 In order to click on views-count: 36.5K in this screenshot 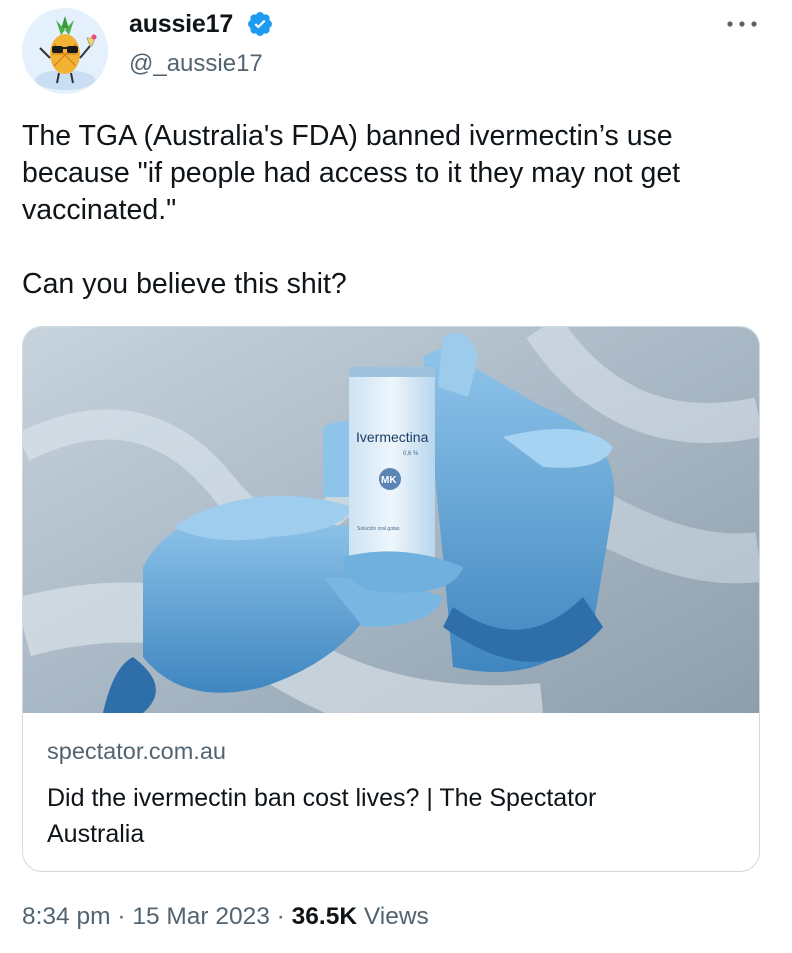, I will do `click(324, 916)`.